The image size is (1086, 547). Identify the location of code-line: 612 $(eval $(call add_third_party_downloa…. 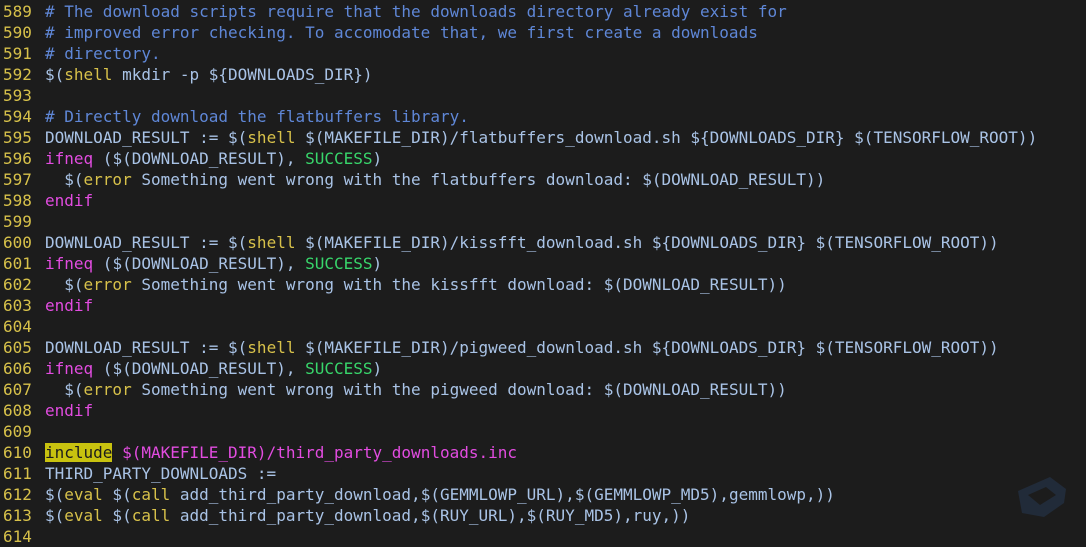
(543, 494).